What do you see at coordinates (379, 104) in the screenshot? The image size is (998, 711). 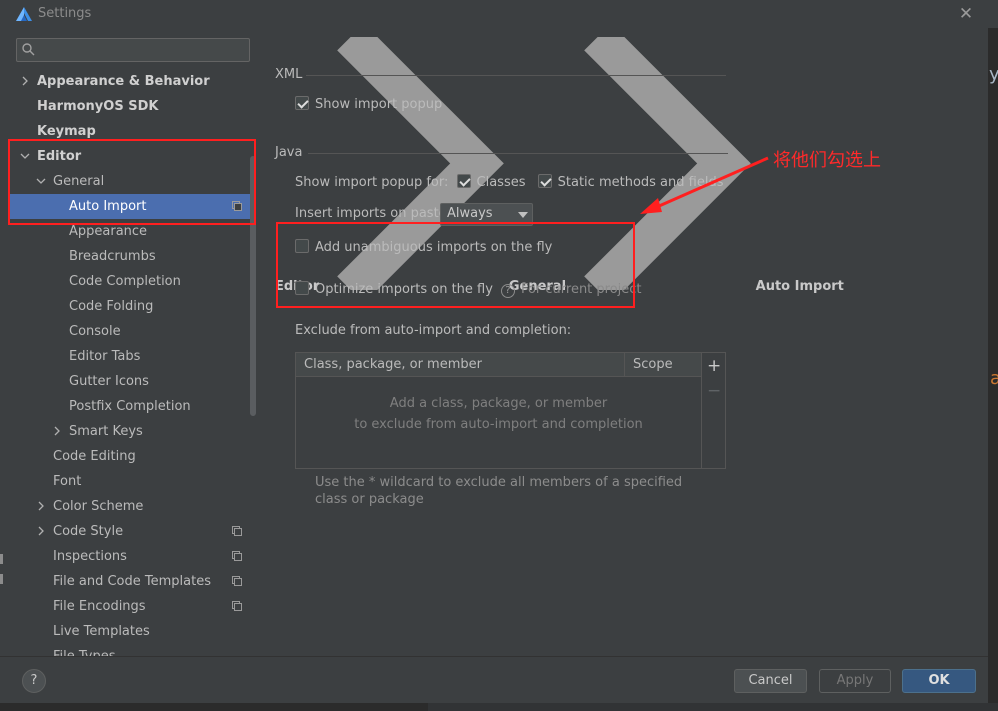 I see `checkbox-label: Show import popup` at bounding box center [379, 104].